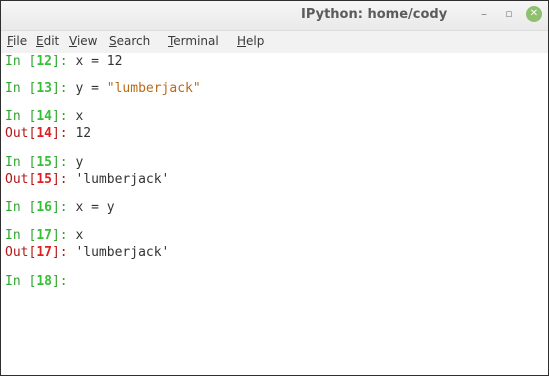 This screenshot has width=549, height=376. What do you see at coordinates (274, 16) in the screenshot?
I see `title-bar: IPython: home/cody – ▫ ✕` at bounding box center [274, 16].